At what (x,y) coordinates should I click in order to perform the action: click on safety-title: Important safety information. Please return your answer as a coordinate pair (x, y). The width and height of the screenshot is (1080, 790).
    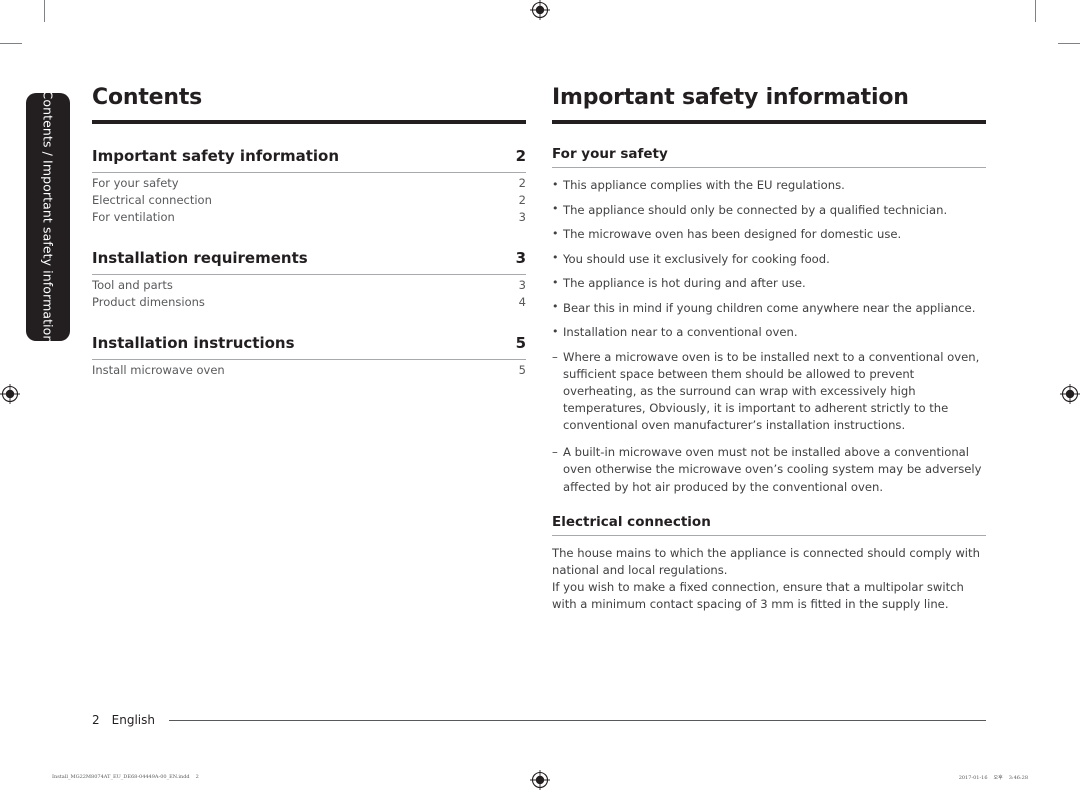
    Looking at the image, I should click on (730, 97).